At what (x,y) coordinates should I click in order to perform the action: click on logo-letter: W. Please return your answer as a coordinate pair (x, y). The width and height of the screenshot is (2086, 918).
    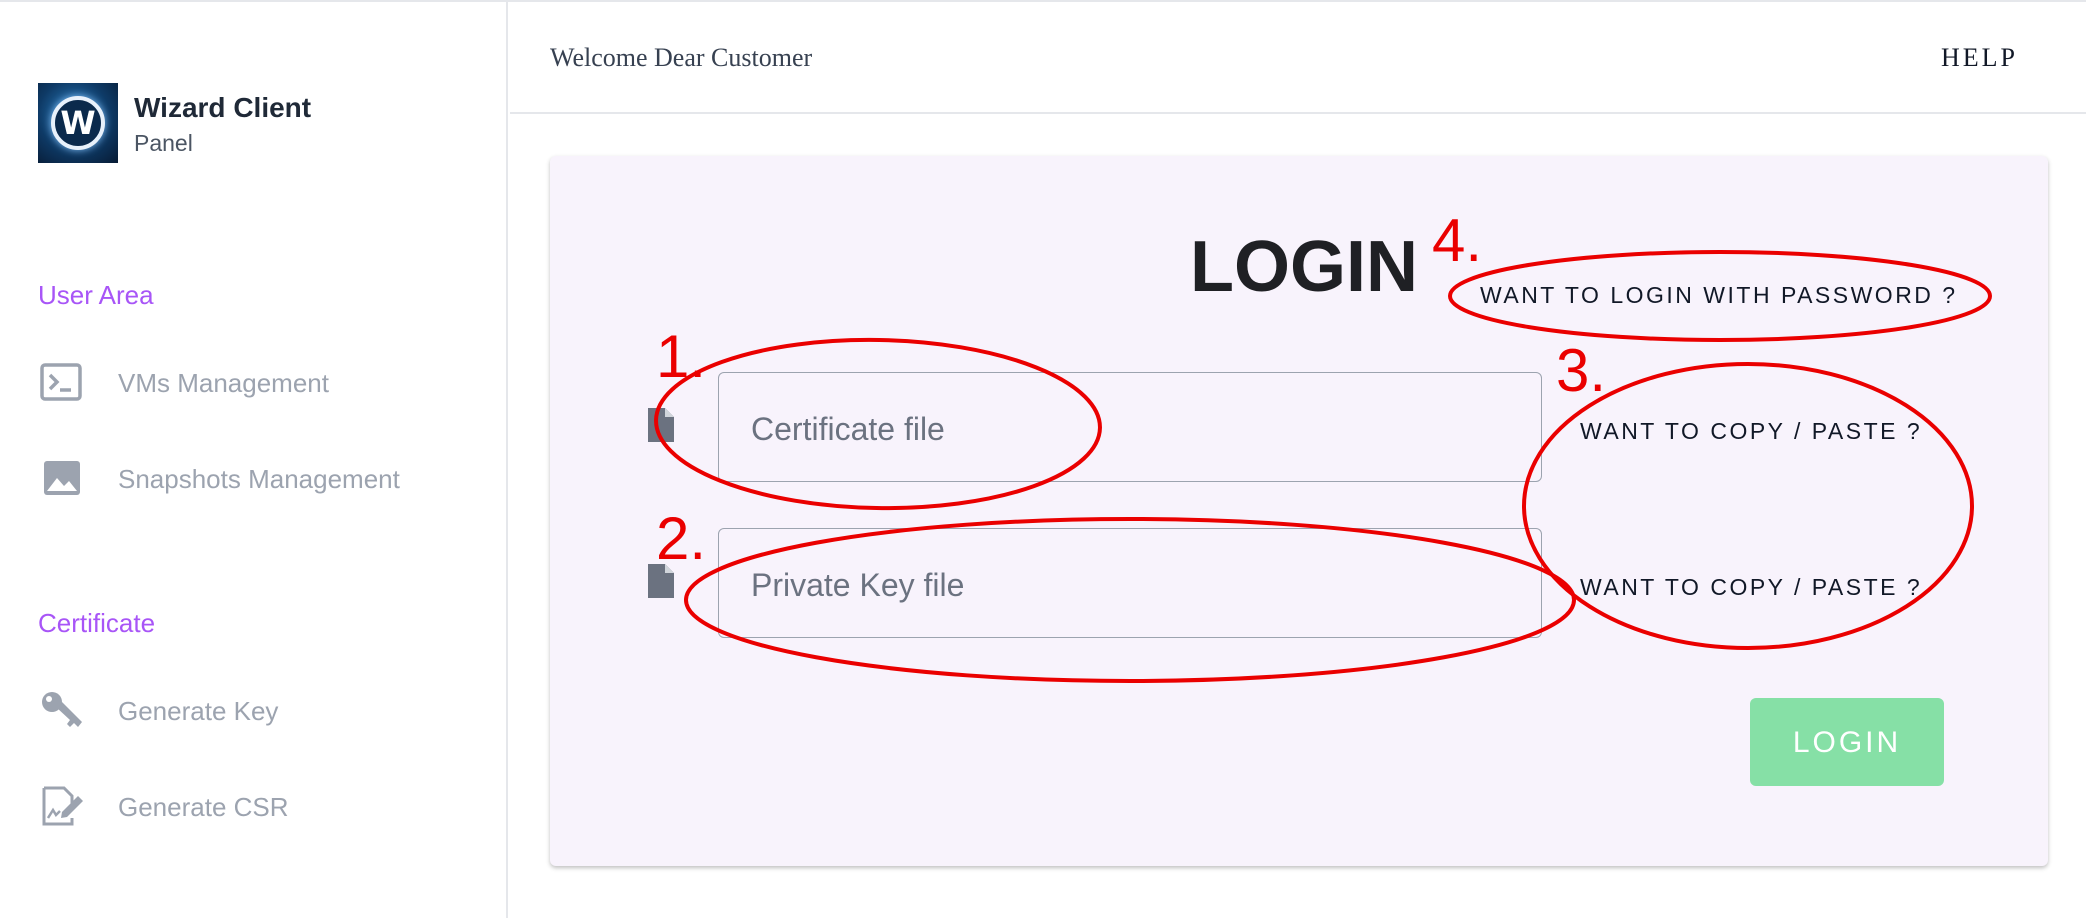
    Looking at the image, I should click on (78, 123).